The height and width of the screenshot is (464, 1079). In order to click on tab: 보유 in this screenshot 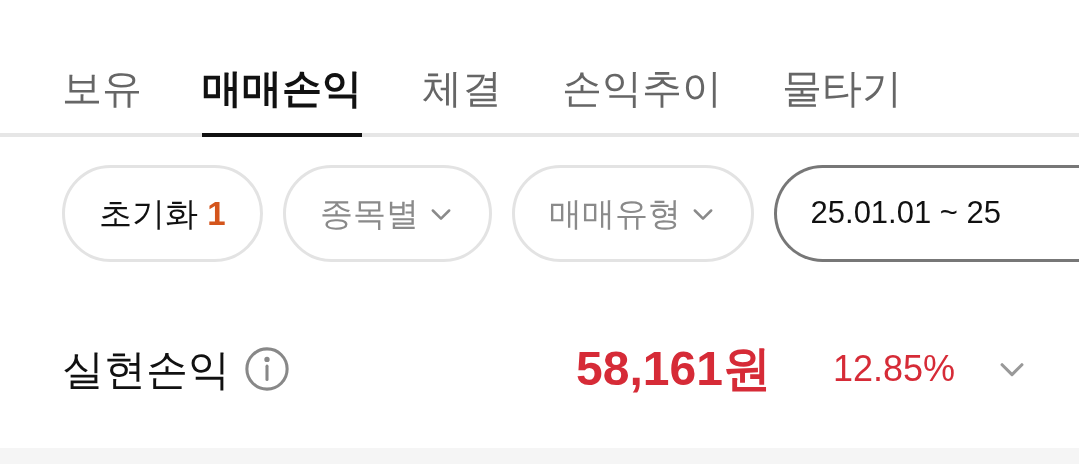, I will do `click(102, 68)`.